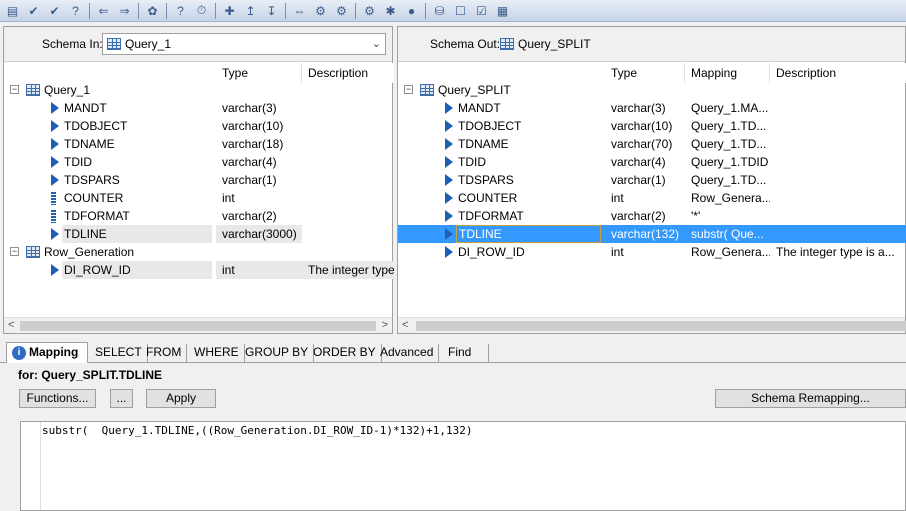 The image size is (906, 511). I want to click on tree-column-row: TDOBJECT varchar(10), so click(198, 126).